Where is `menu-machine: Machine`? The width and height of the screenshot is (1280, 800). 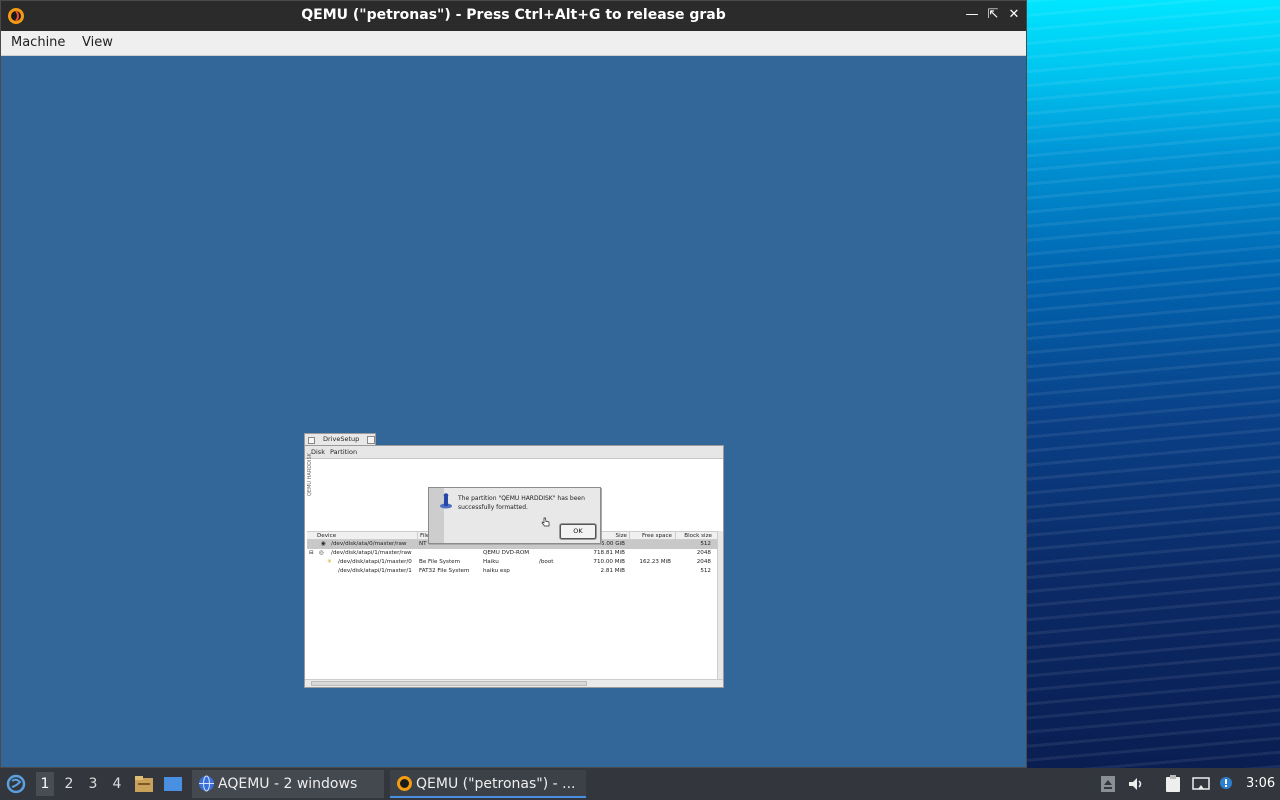
menu-machine: Machine is located at coordinates (38, 42).